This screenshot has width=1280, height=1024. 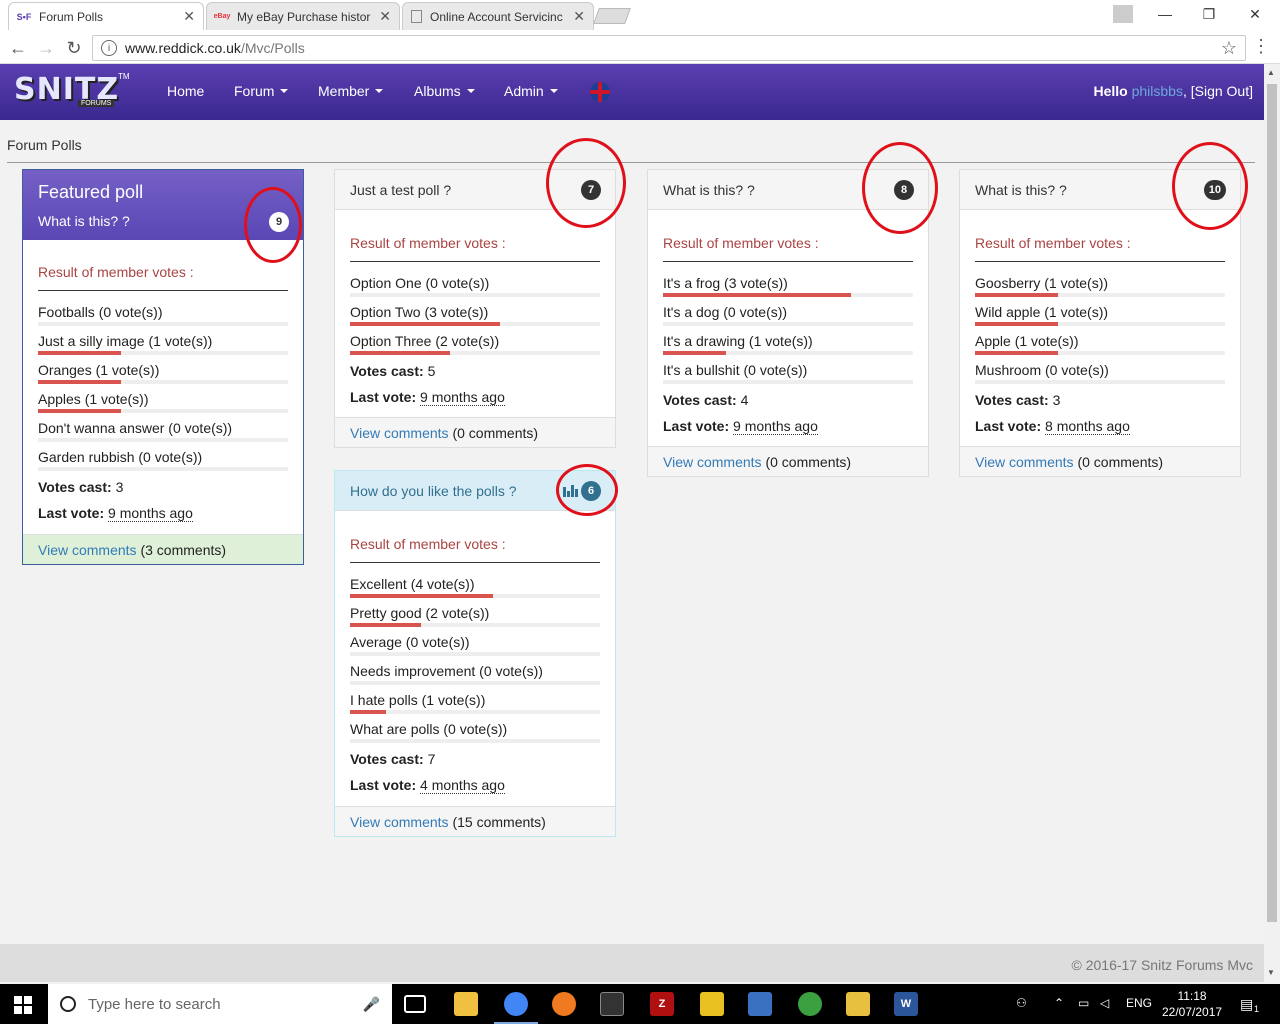 I want to click on poll-option-label: What are polls (0 vote(s)), so click(x=429, y=729).